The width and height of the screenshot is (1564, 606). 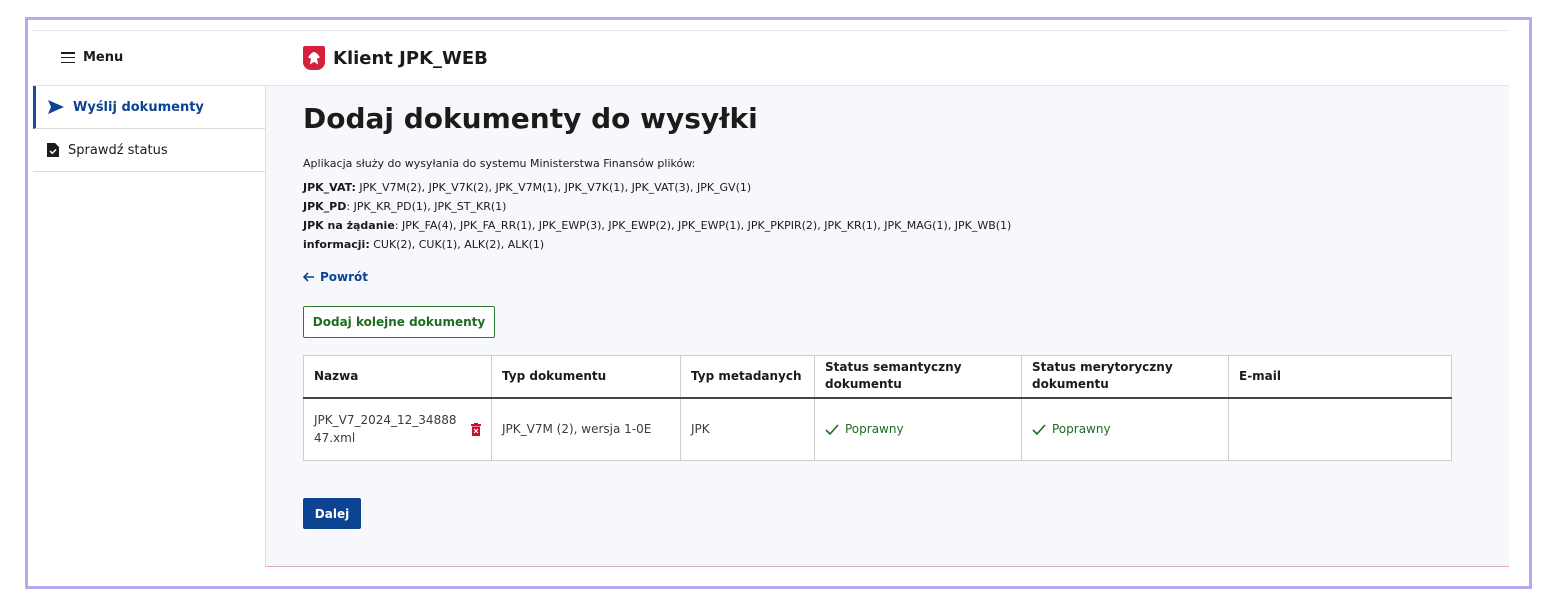 What do you see at coordinates (397, 377) in the screenshot?
I see `col-header-name: Nazwa` at bounding box center [397, 377].